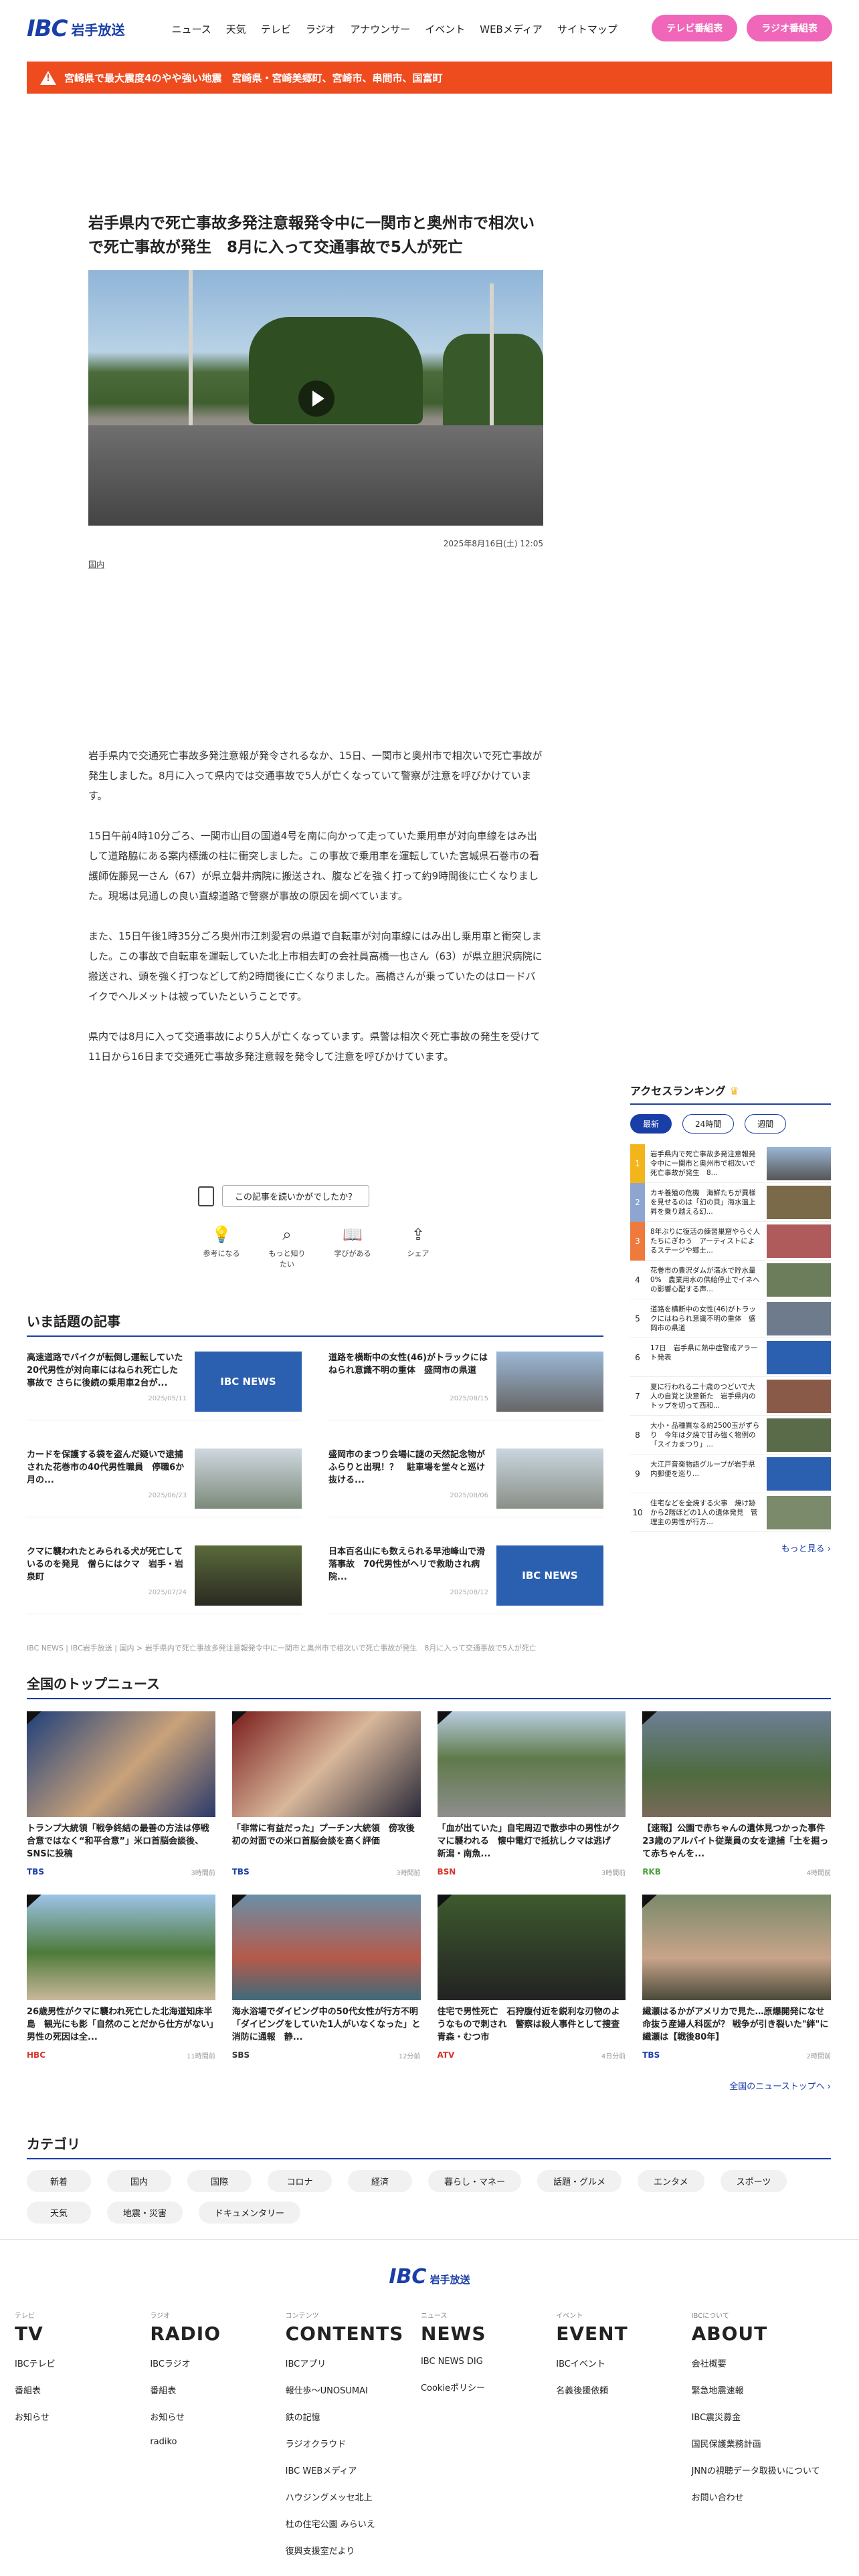  Describe the element at coordinates (240, 2055) in the screenshot. I see `news-source: SBS` at that location.